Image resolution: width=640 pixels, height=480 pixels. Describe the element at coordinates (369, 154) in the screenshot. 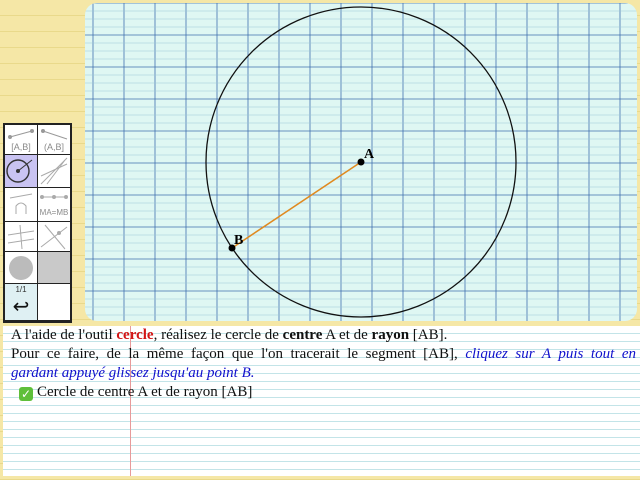

I see `point-a-label: A` at that location.